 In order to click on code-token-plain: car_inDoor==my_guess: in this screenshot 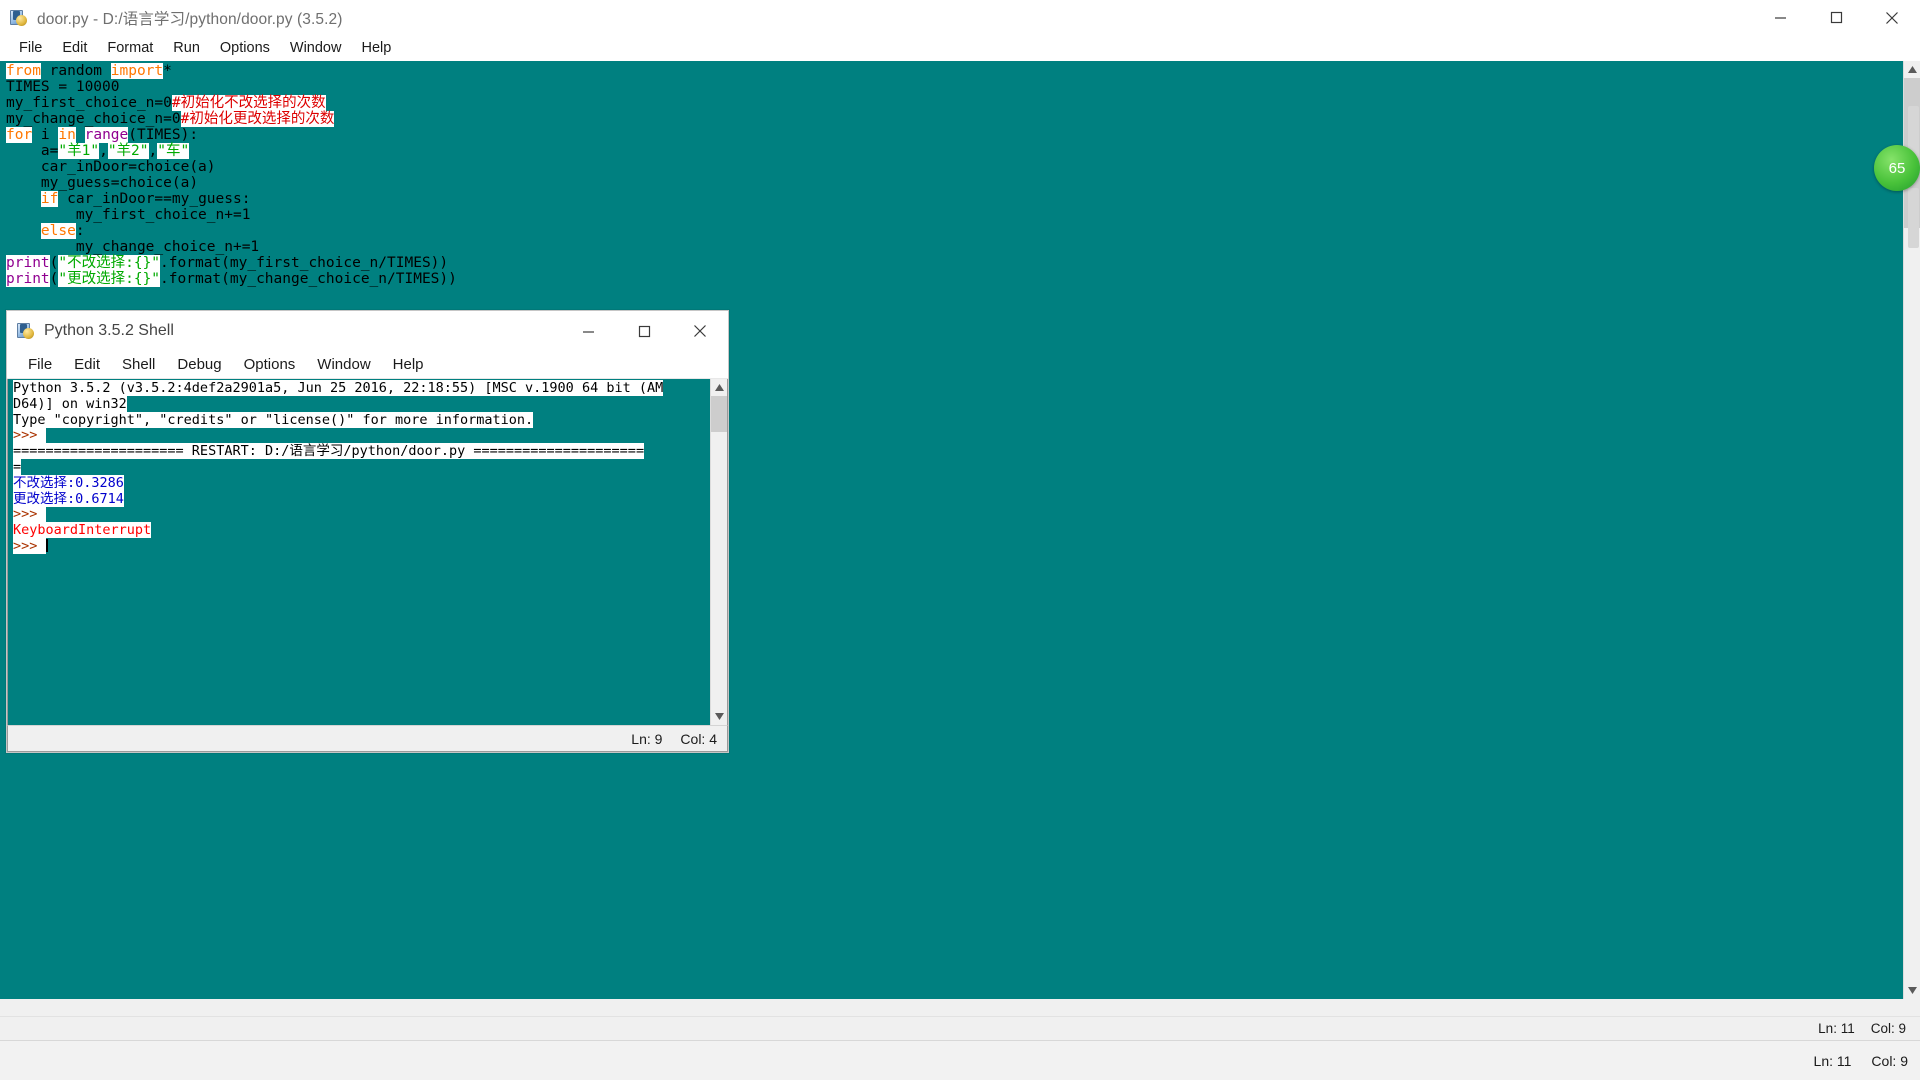, I will do `click(154, 199)`.